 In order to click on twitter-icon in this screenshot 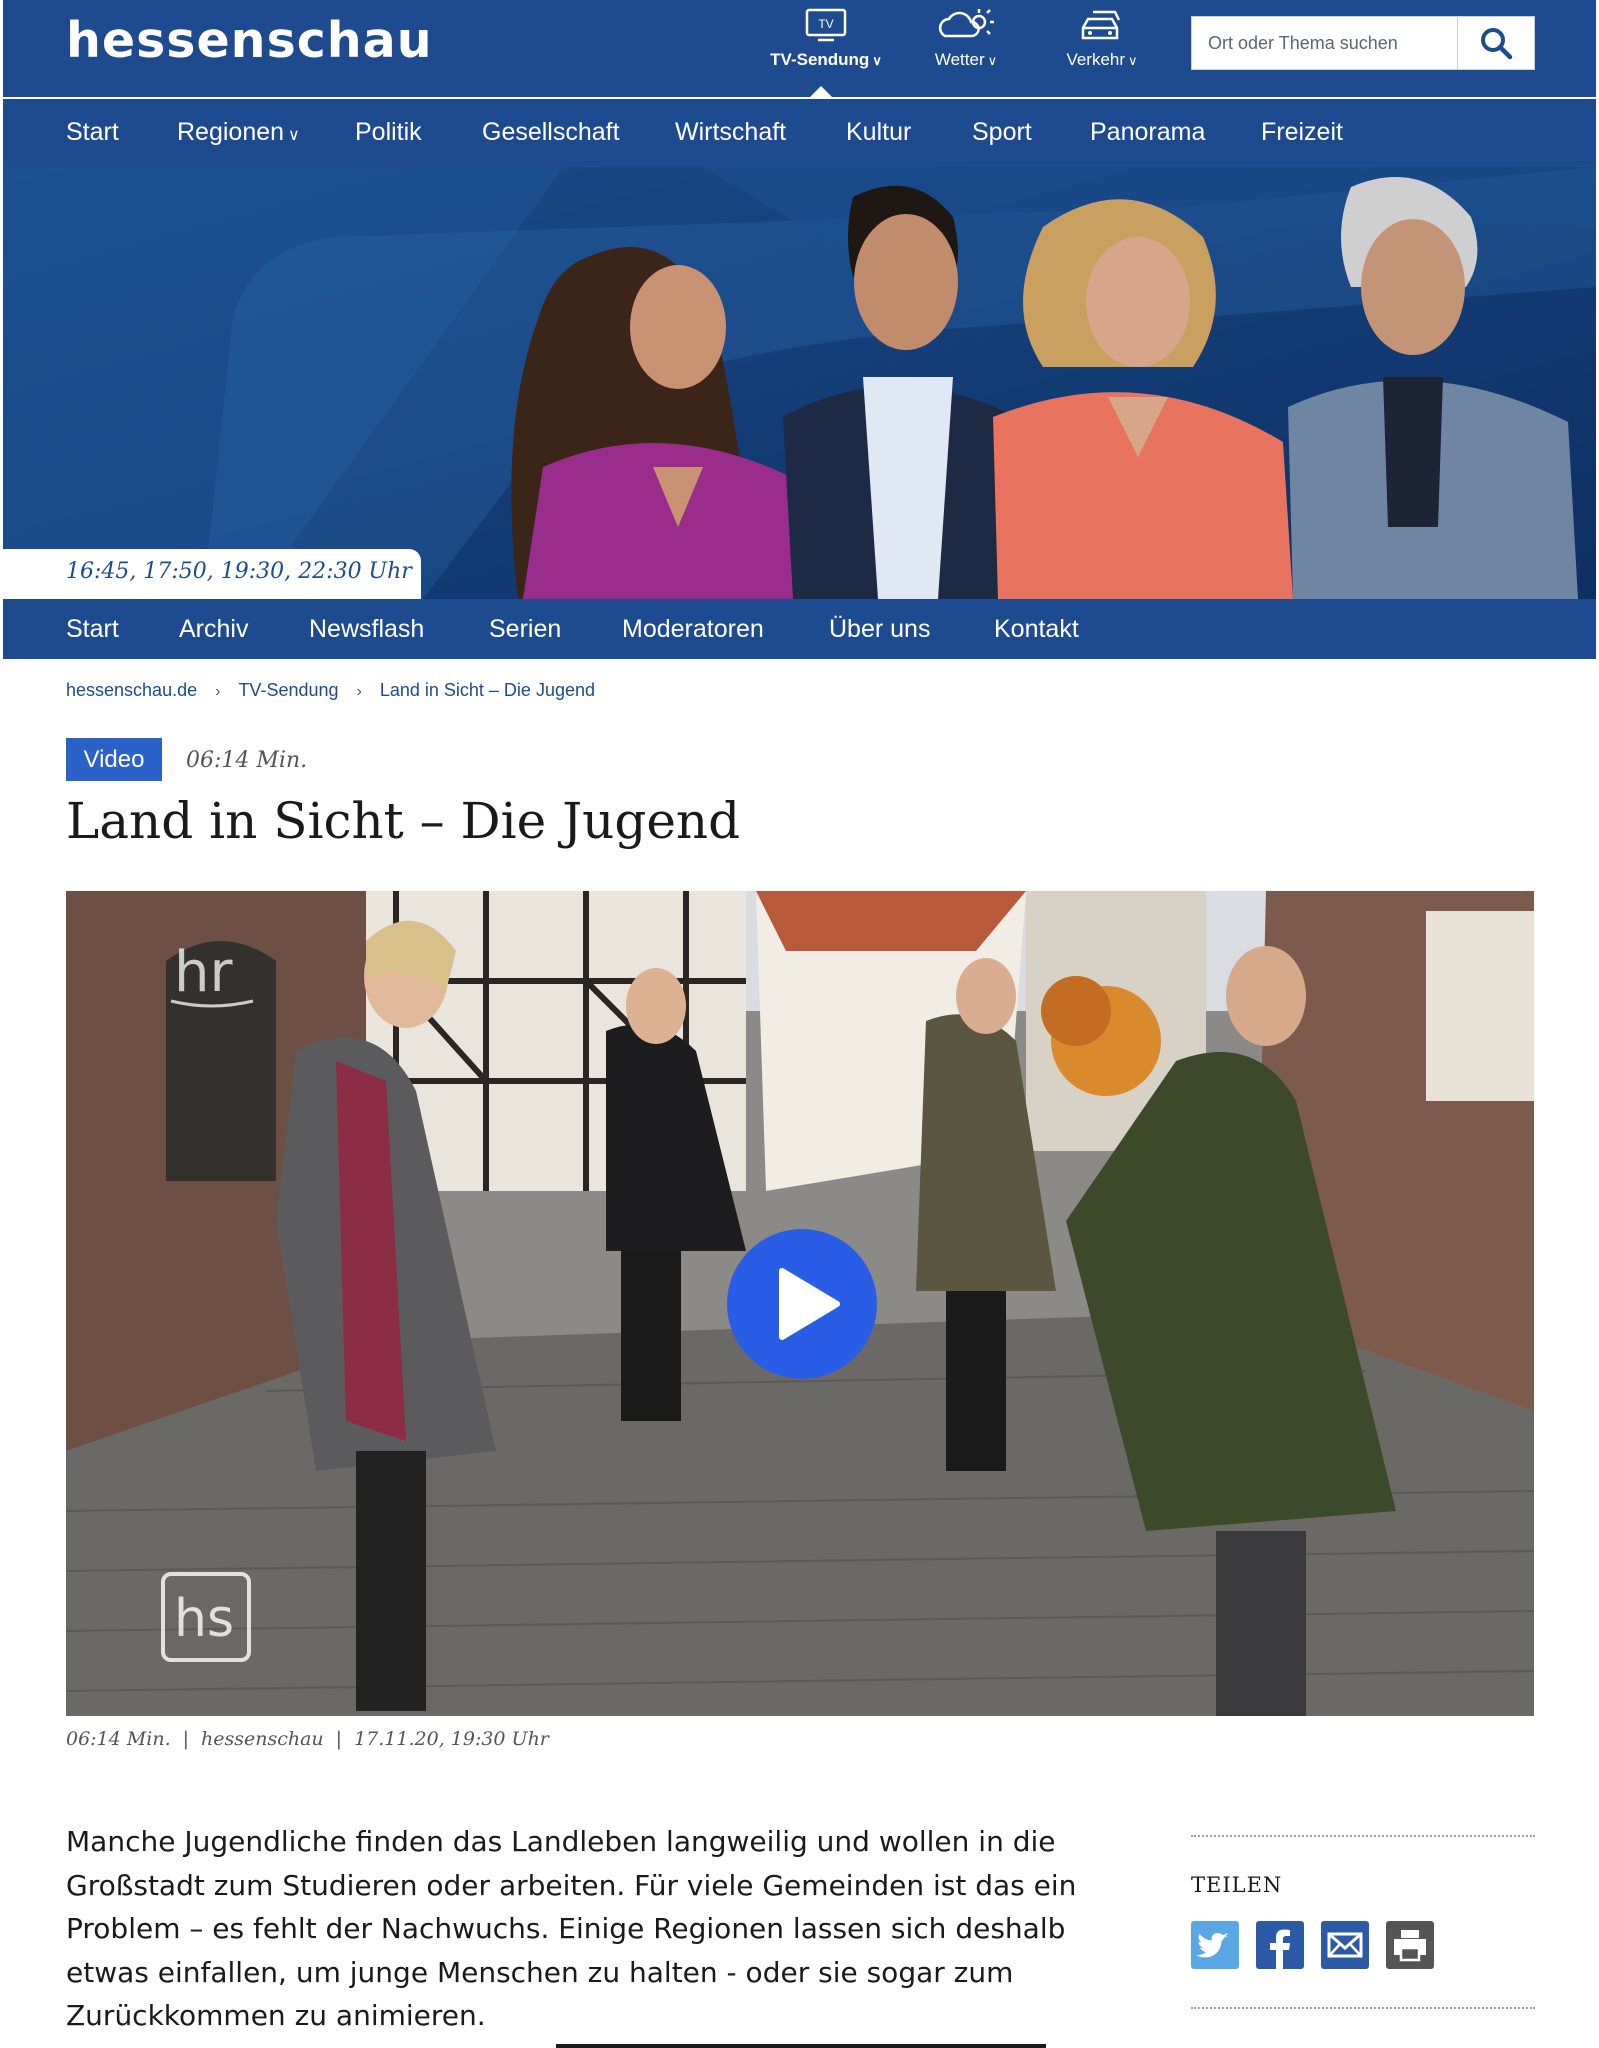, I will do `click(1212, 1945)`.